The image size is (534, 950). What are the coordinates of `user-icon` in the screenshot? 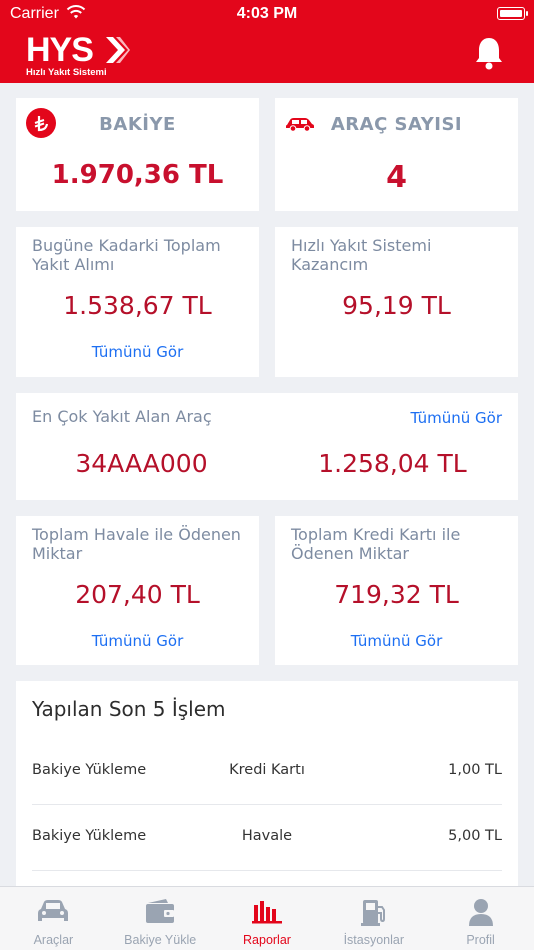 It's located at (480, 912).